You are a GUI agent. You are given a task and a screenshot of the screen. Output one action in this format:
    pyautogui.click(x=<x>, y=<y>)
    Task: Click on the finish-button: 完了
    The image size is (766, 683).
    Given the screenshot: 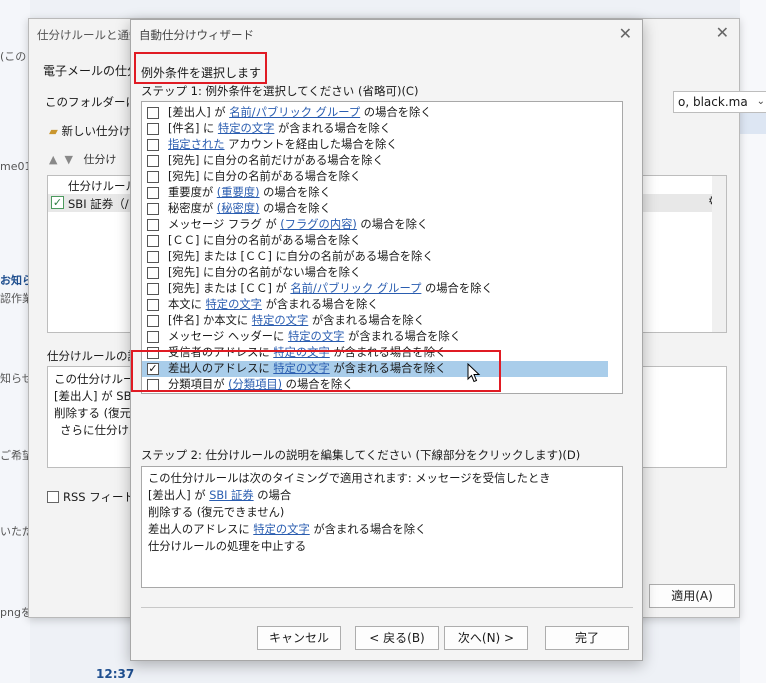 What is the action you would take?
    pyautogui.click(x=587, y=638)
    